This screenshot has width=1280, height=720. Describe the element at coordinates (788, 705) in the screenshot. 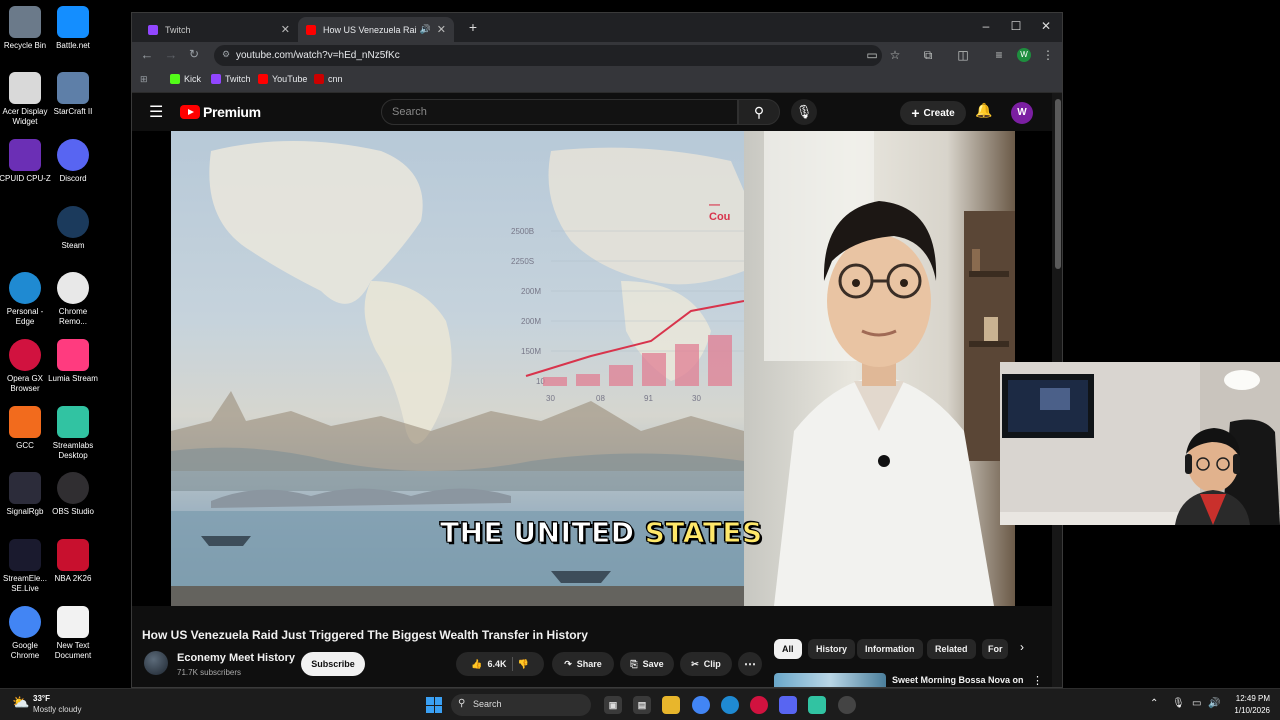

I see `discord-taskbar-icon` at that location.